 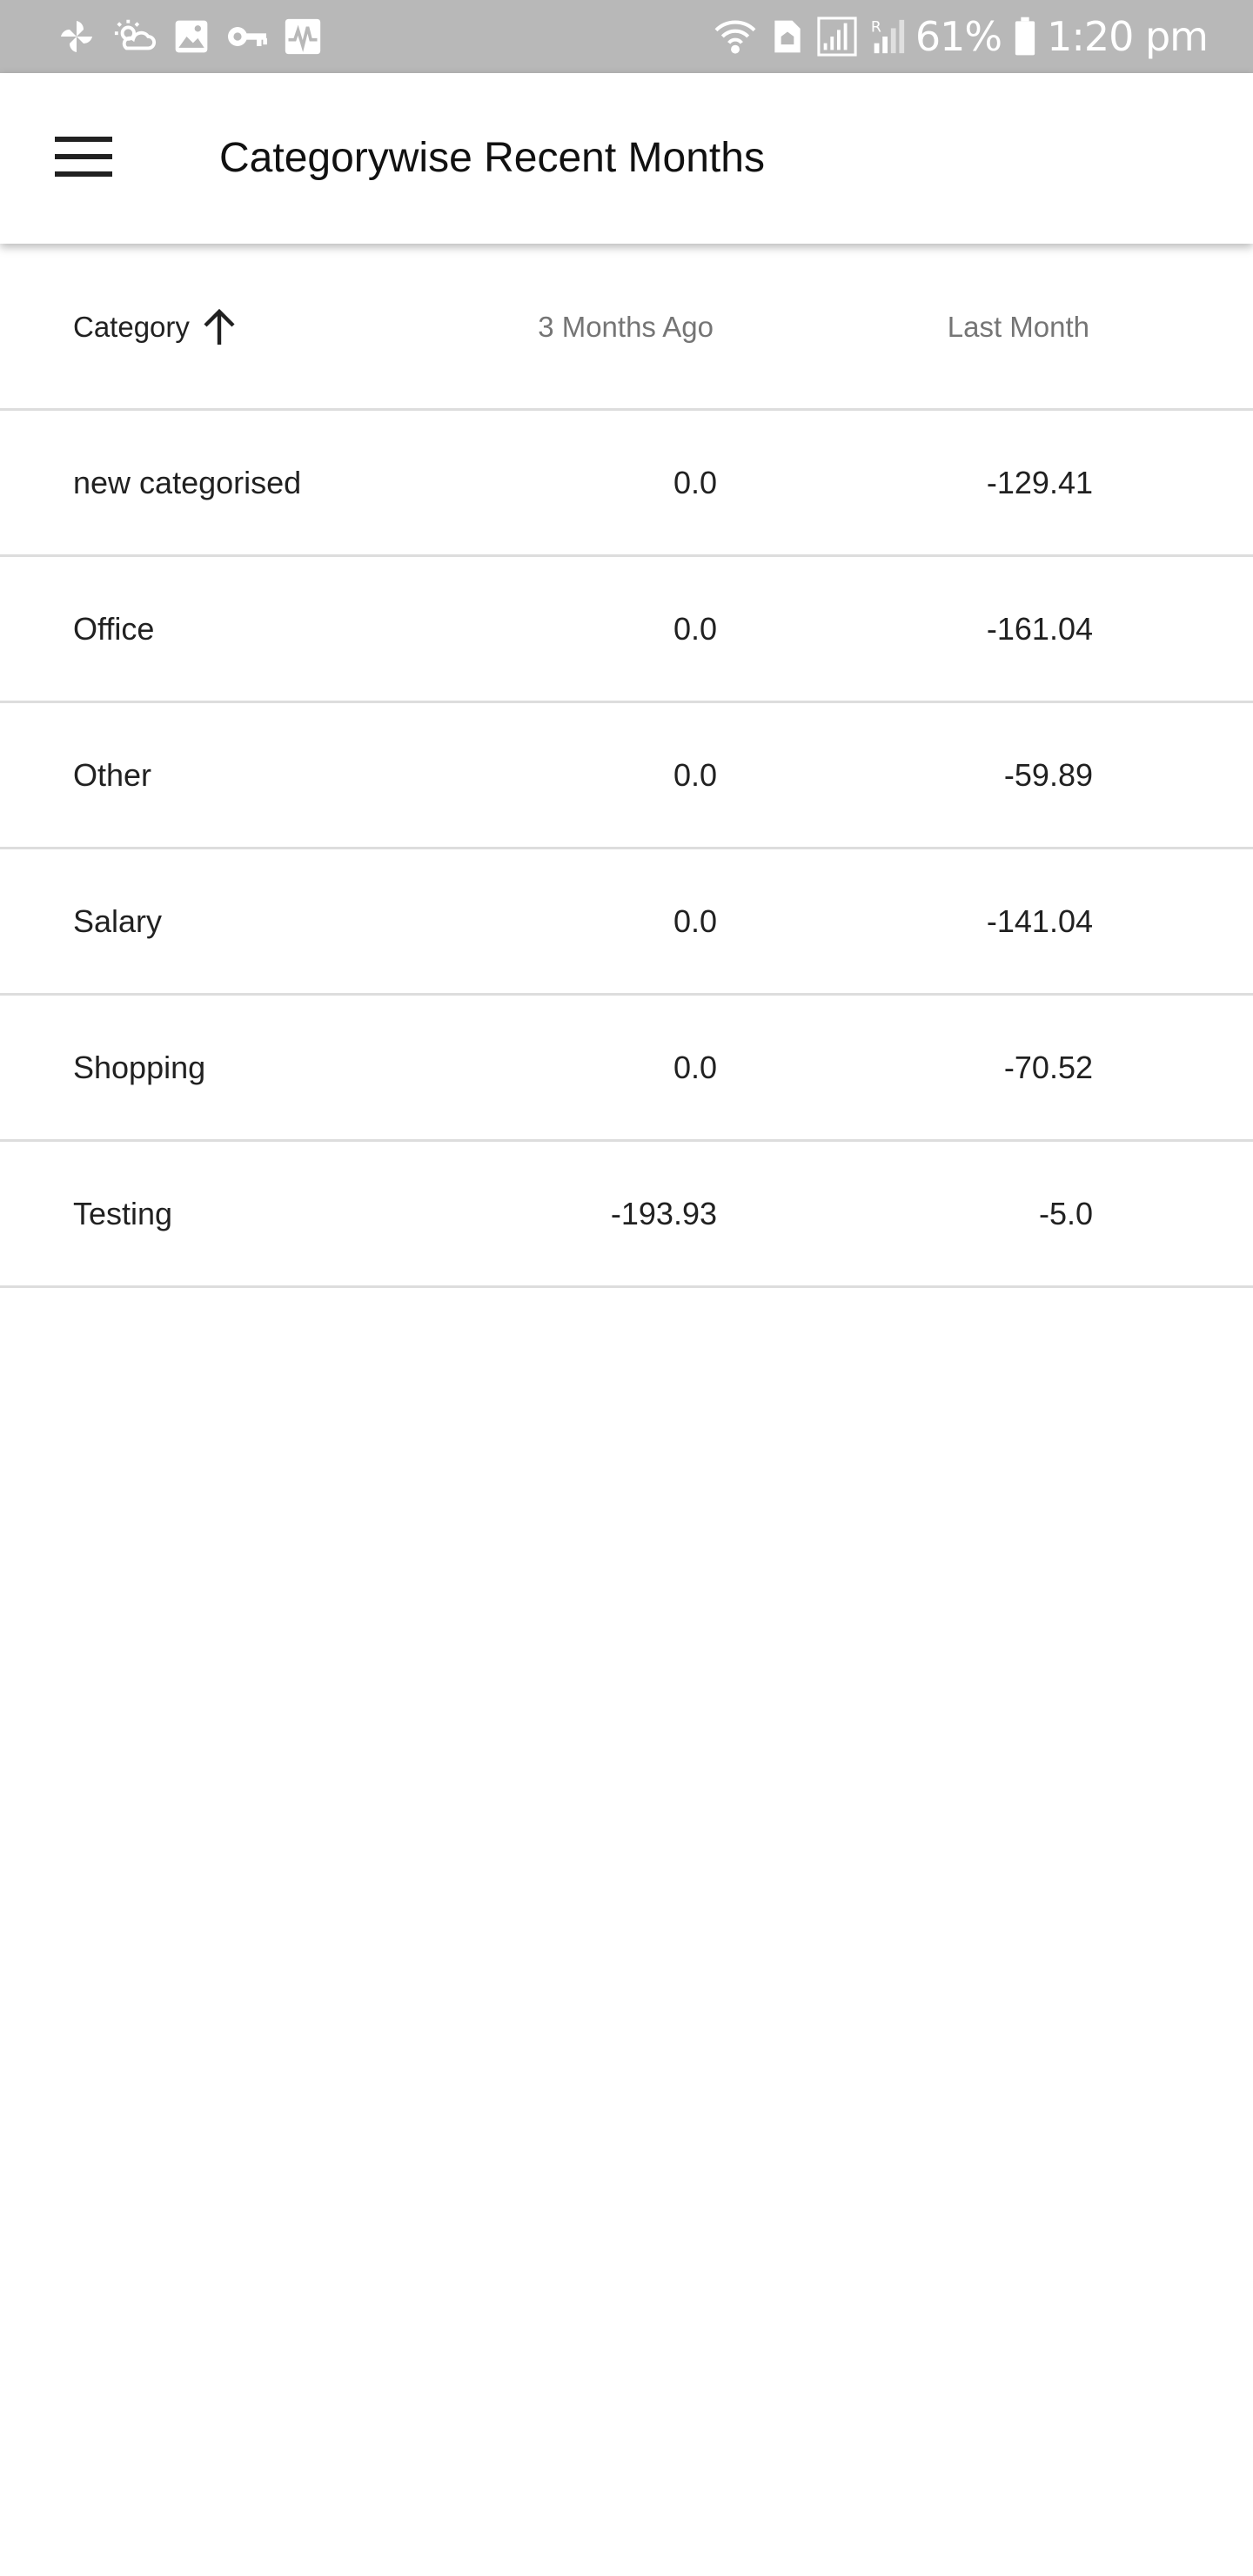 I want to click on signal-roaming-icon: R, so click(x=887, y=37).